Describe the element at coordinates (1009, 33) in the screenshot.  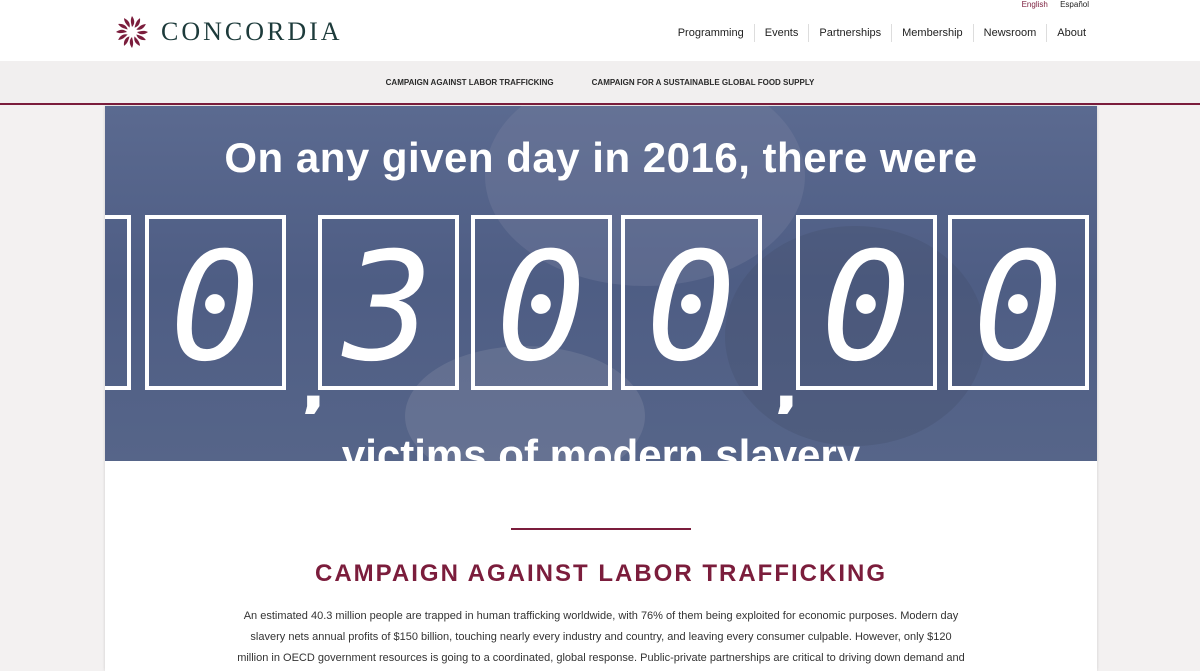
I see `nav-item-newsroom: Newsroom` at that location.